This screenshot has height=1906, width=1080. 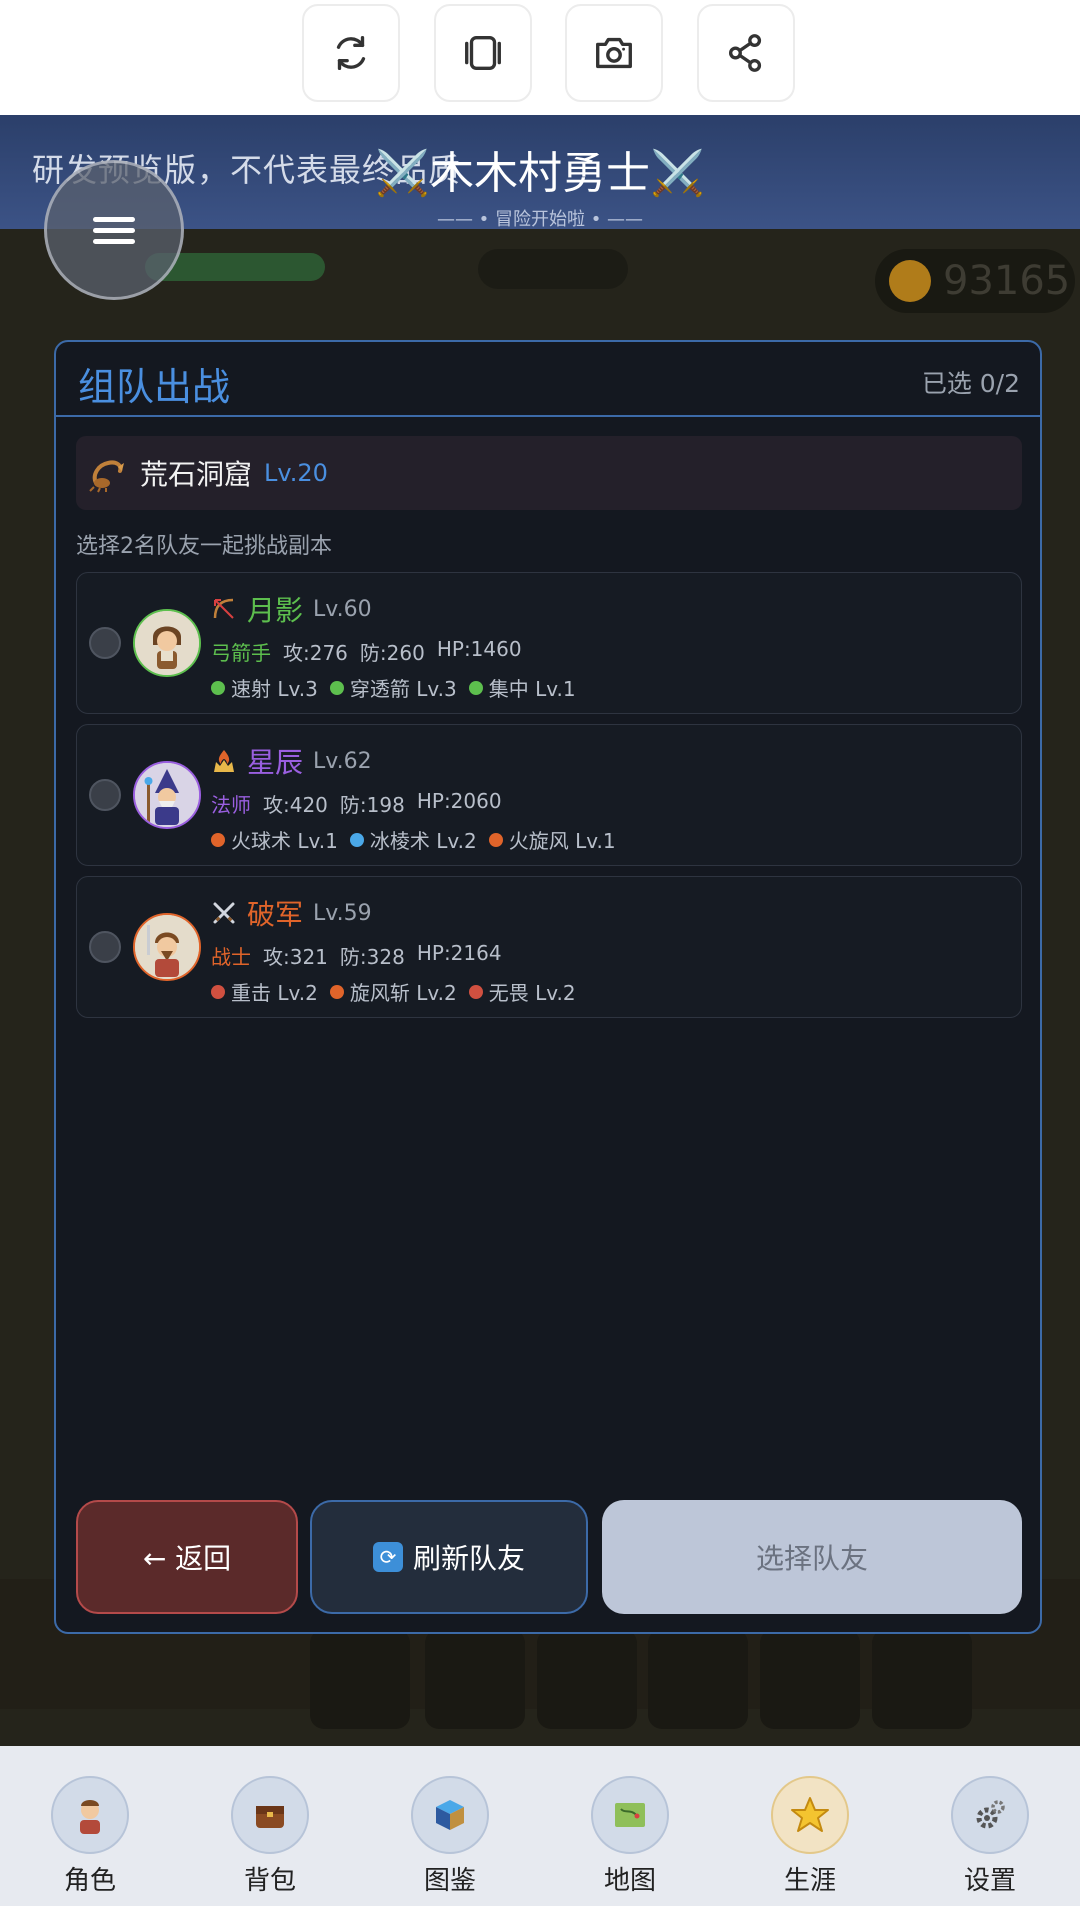 What do you see at coordinates (393, 687) in the screenshot?
I see `skill-tag: 穿透箭 Lv.3` at bounding box center [393, 687].